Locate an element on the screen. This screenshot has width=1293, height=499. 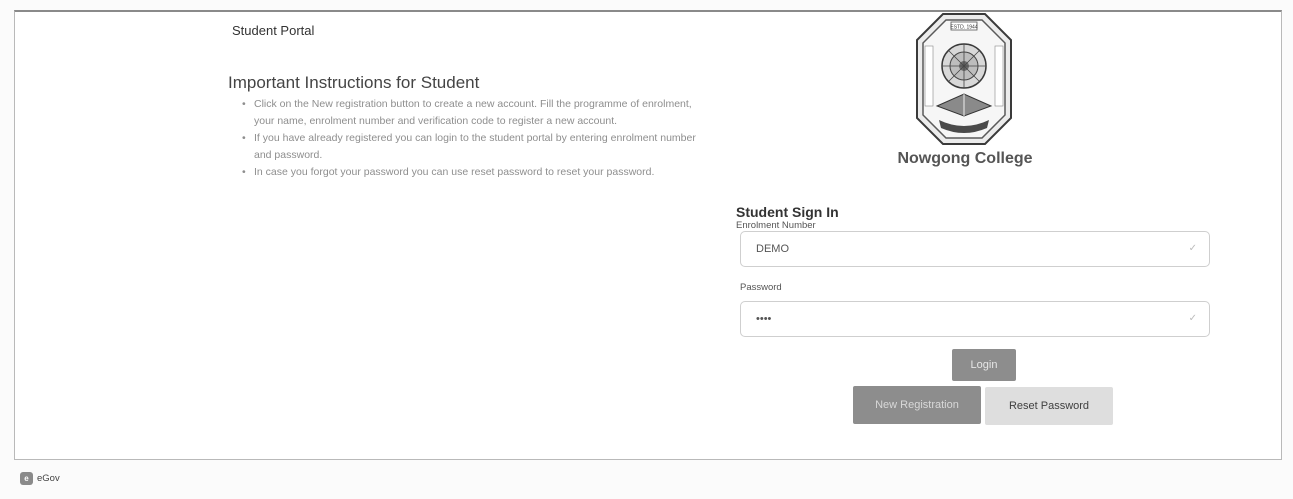
enrolment-input is located at coordinates (975, 249).